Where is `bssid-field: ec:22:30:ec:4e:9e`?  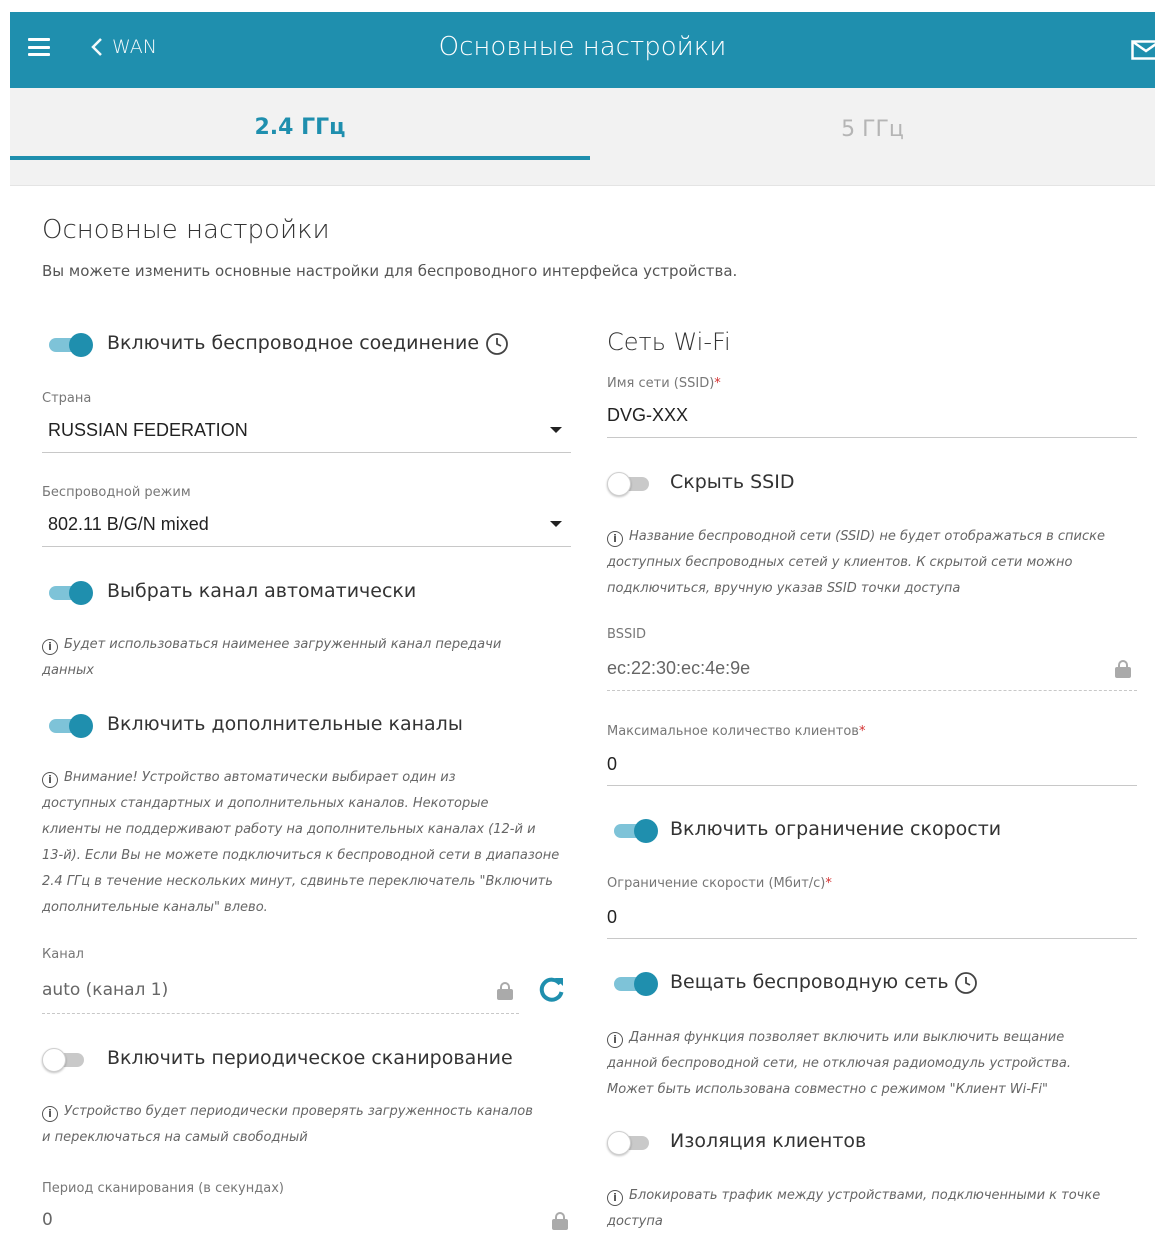
bssid-field: ec:22:30:ec:4e:9e is located at coordinates (679, 668).